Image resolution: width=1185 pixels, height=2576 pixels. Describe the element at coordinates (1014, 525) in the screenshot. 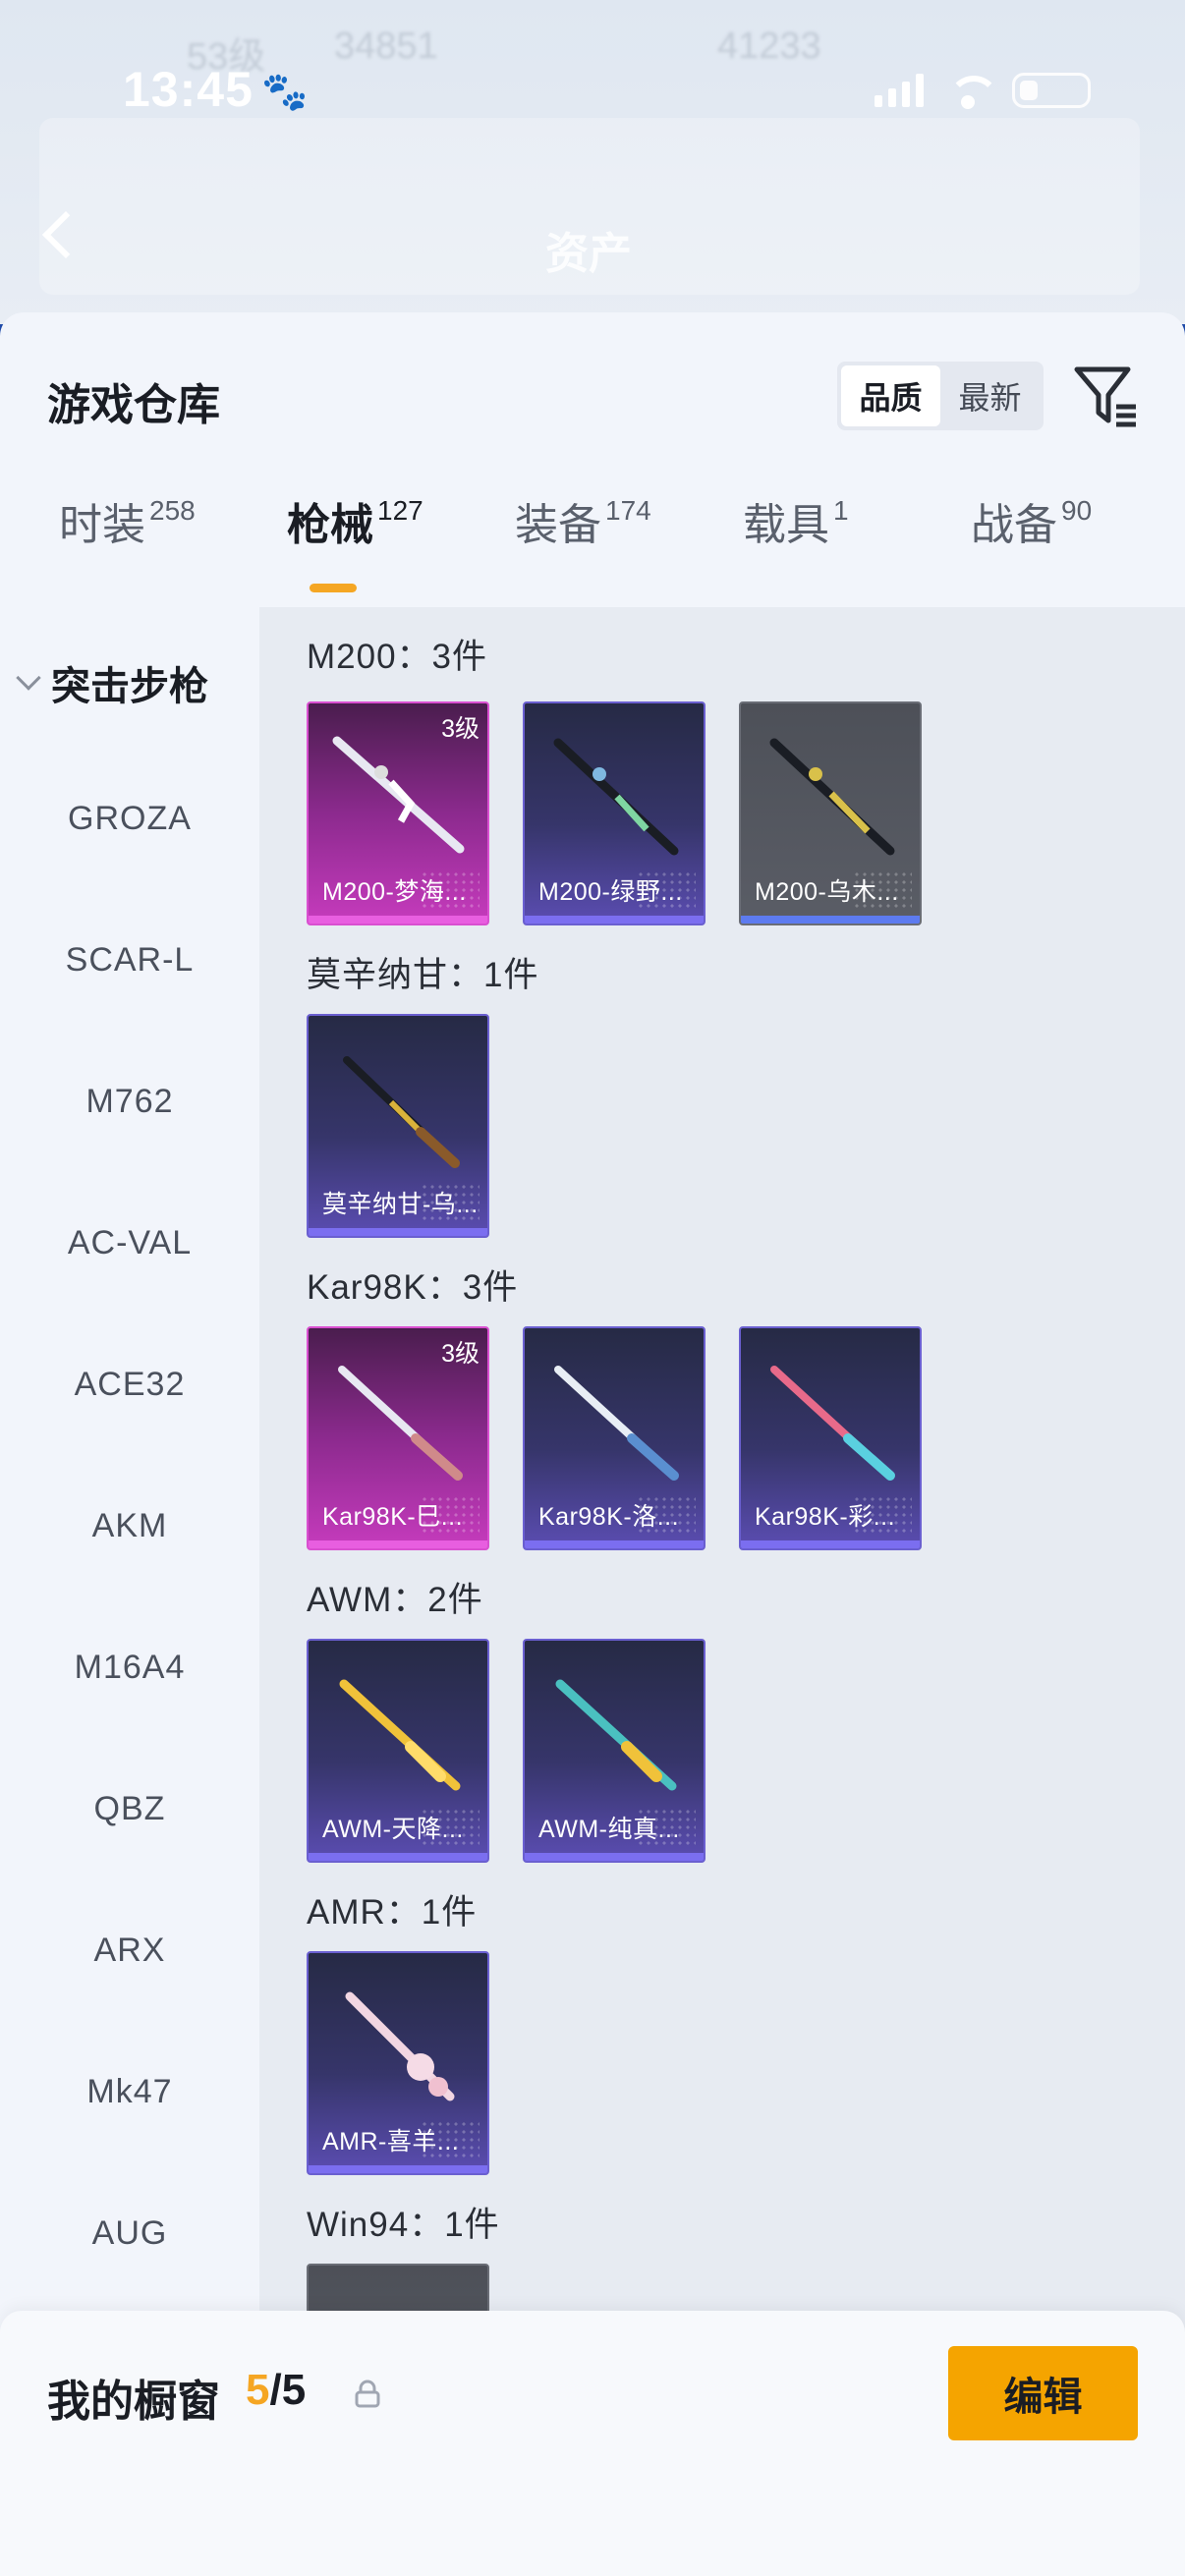

I see `tab-label: 战备` at that location.